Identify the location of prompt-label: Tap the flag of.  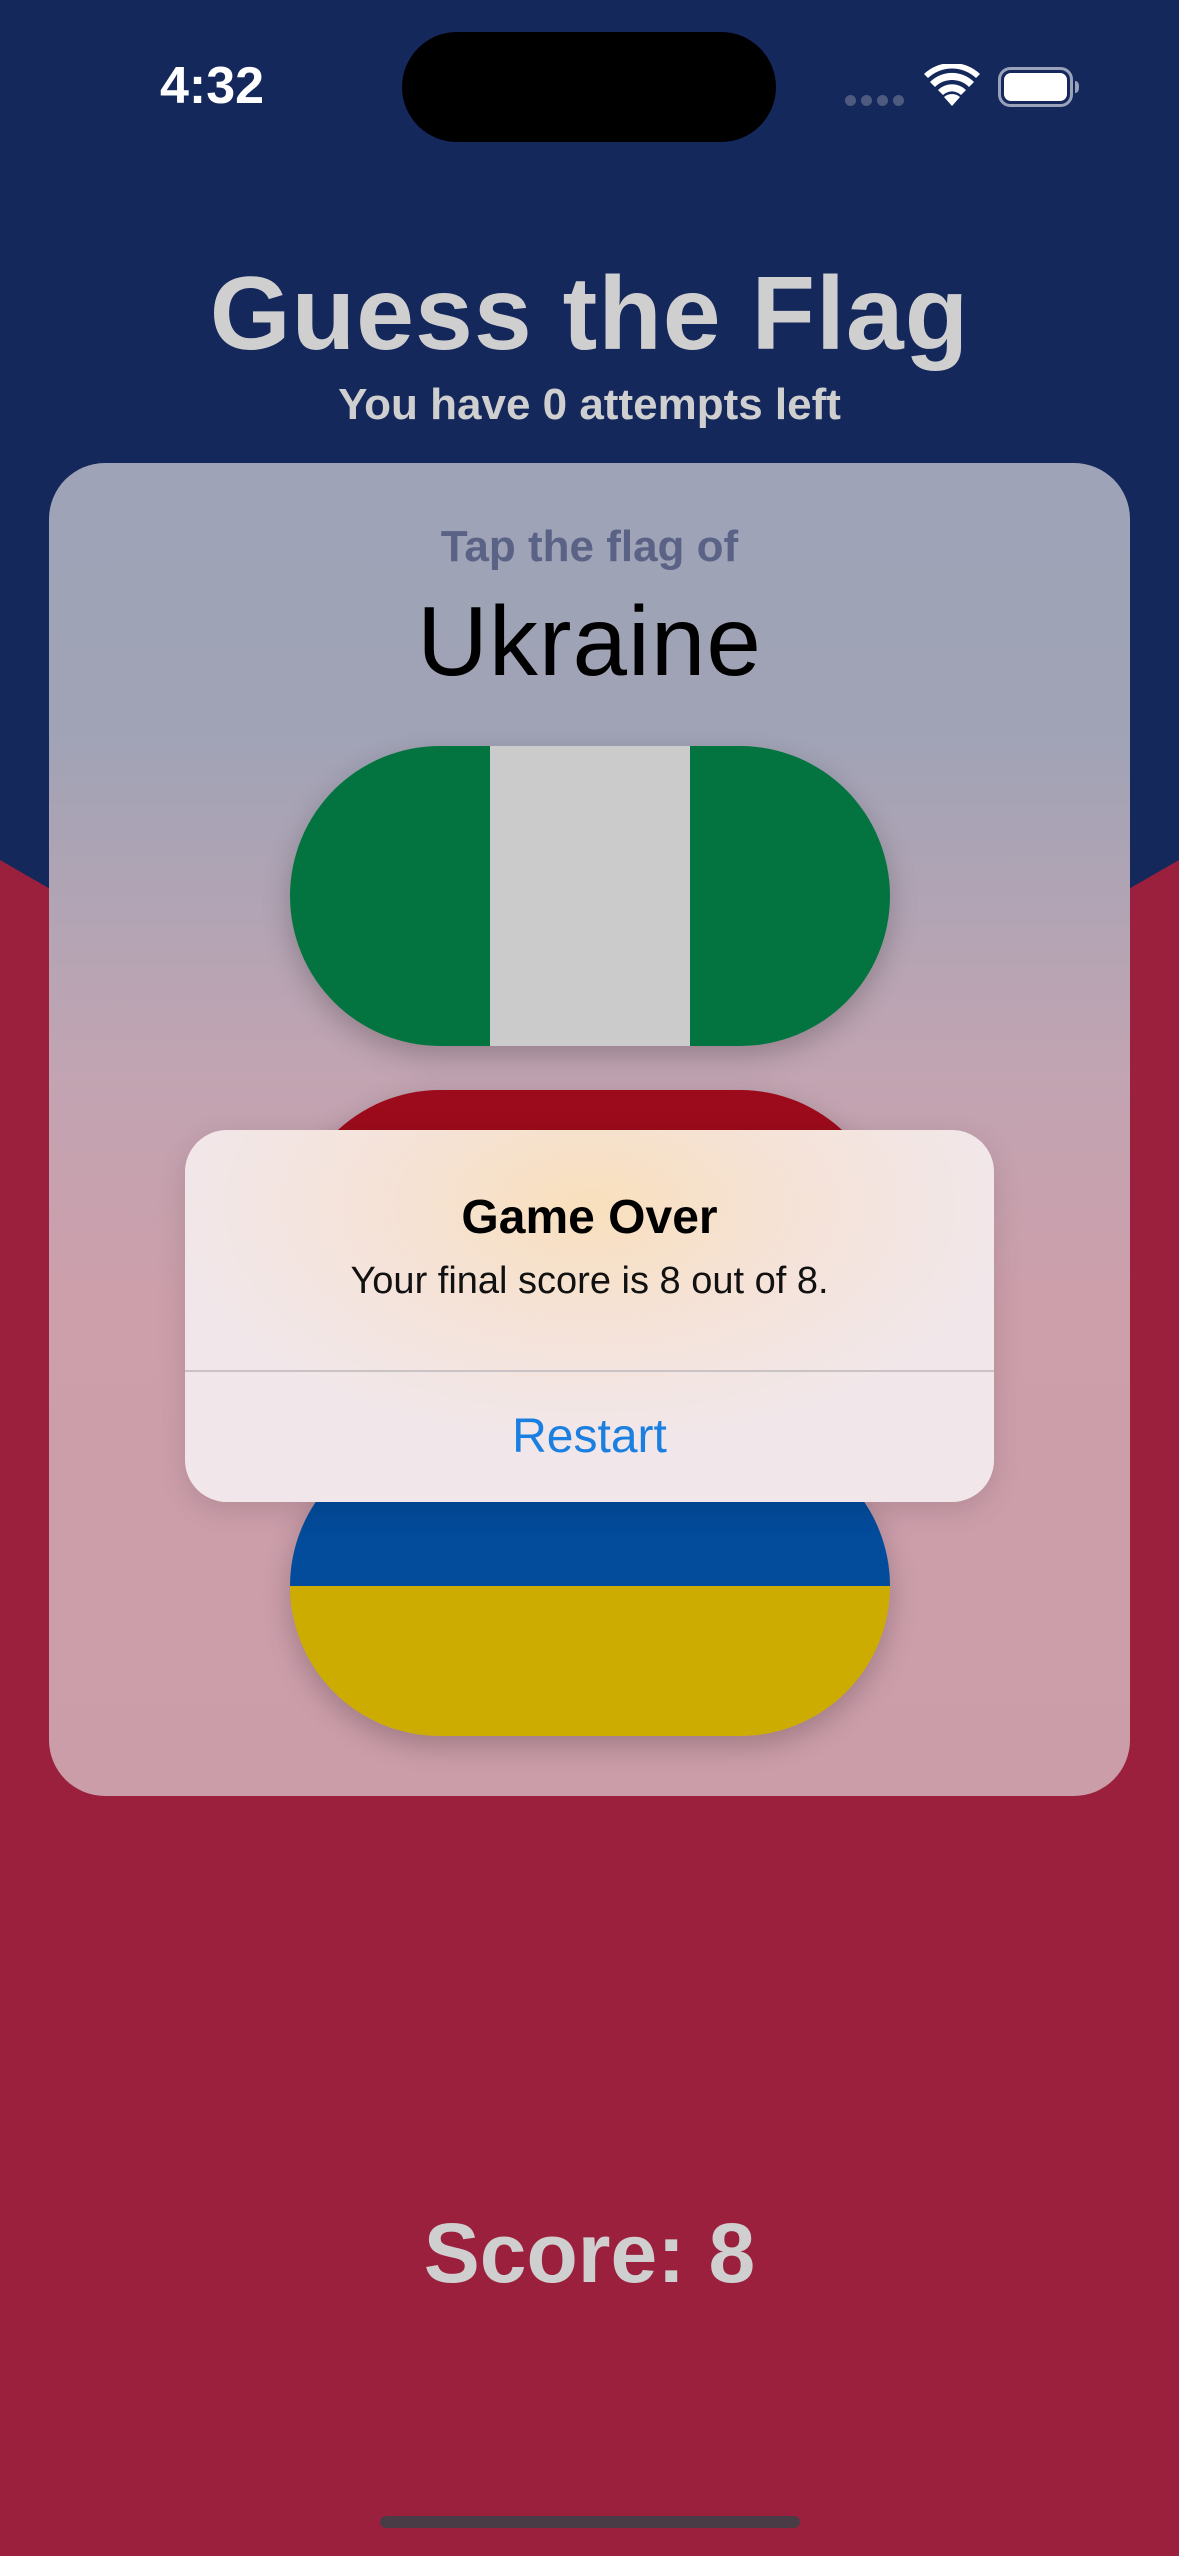
(589, 546).